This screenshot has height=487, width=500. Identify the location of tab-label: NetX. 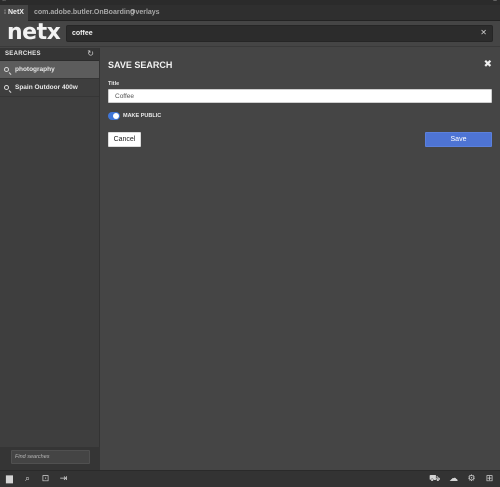
(16, 12).